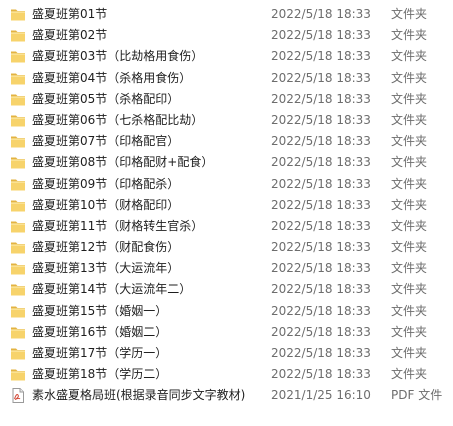 The image size is (453, 426). Describe the element at coordinates (70, 35) in the screenshot. I see `file-name: 盛夏班第02节` at that location.